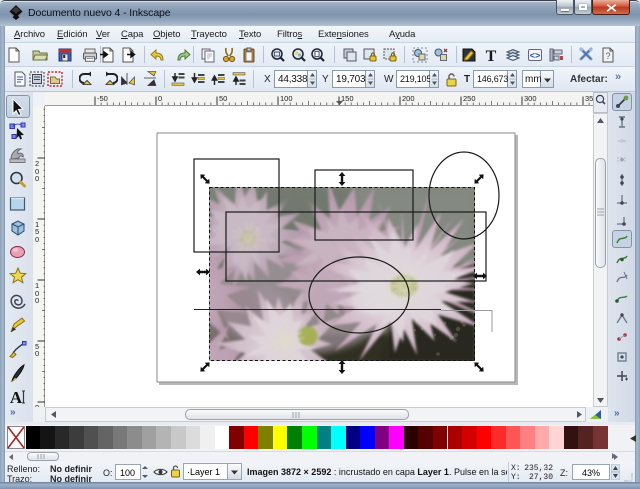 The height and width of the screenshot is (489, 640). Describe the element at coordinates (469, 98) in the screenshot. I see `svg-text: 250` at that location.